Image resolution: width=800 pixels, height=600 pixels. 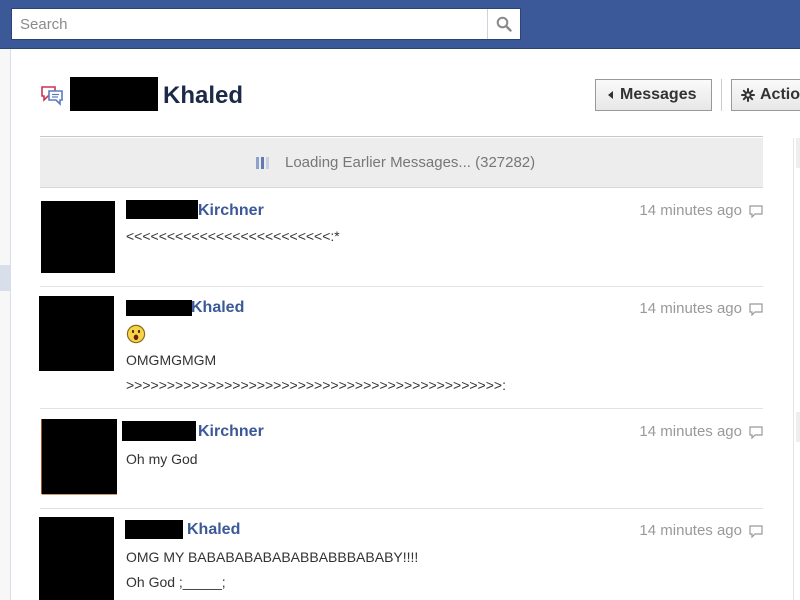 What do you see at coordinates (203, 95) in the screenshot?
I see `conversation-title: Khaled` at bounding box center [203, 95].